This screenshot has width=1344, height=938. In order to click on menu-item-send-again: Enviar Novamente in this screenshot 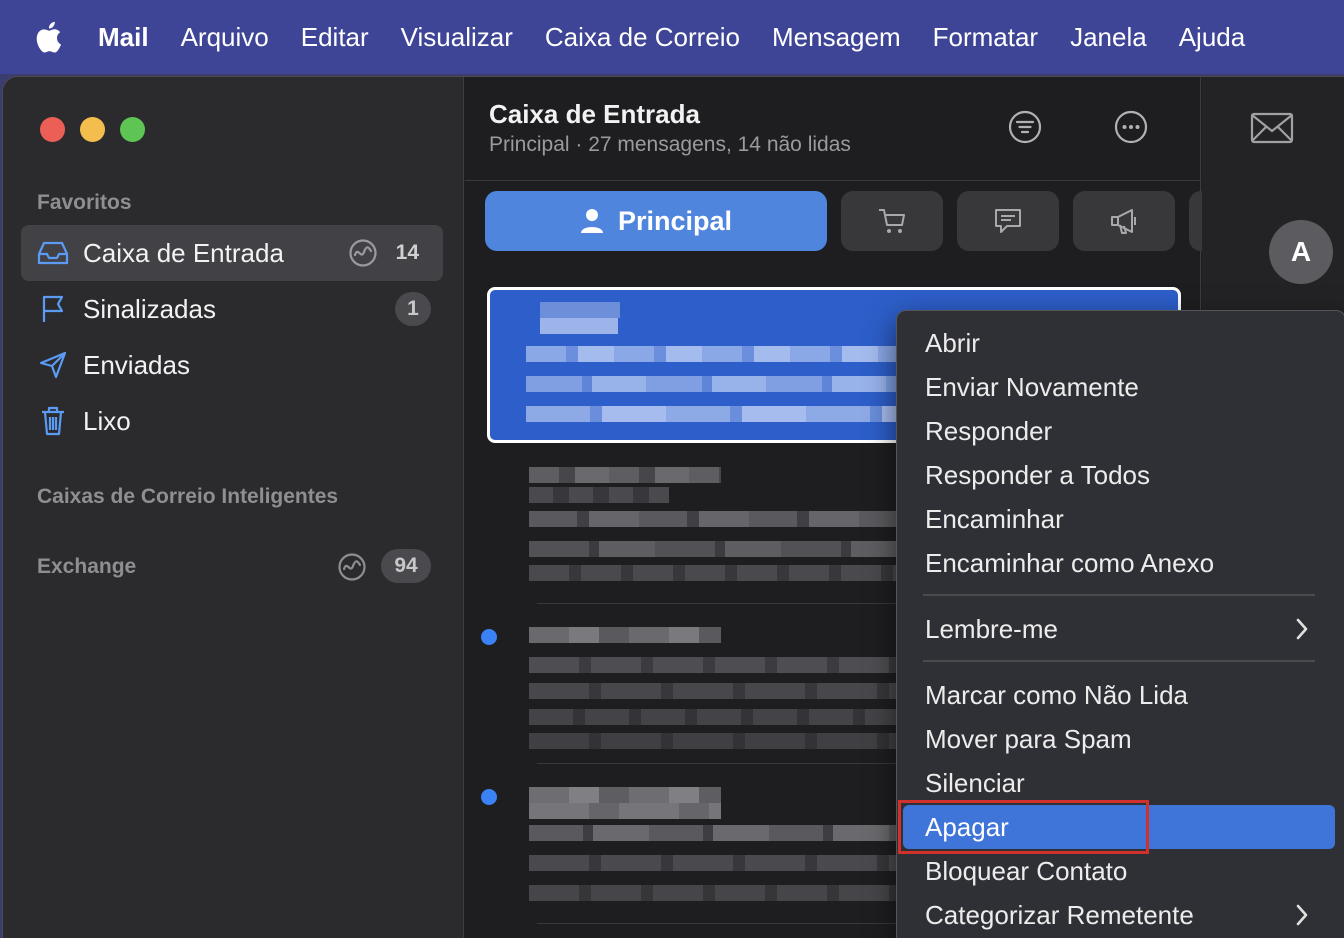, I will do `click(1119, 387)`.